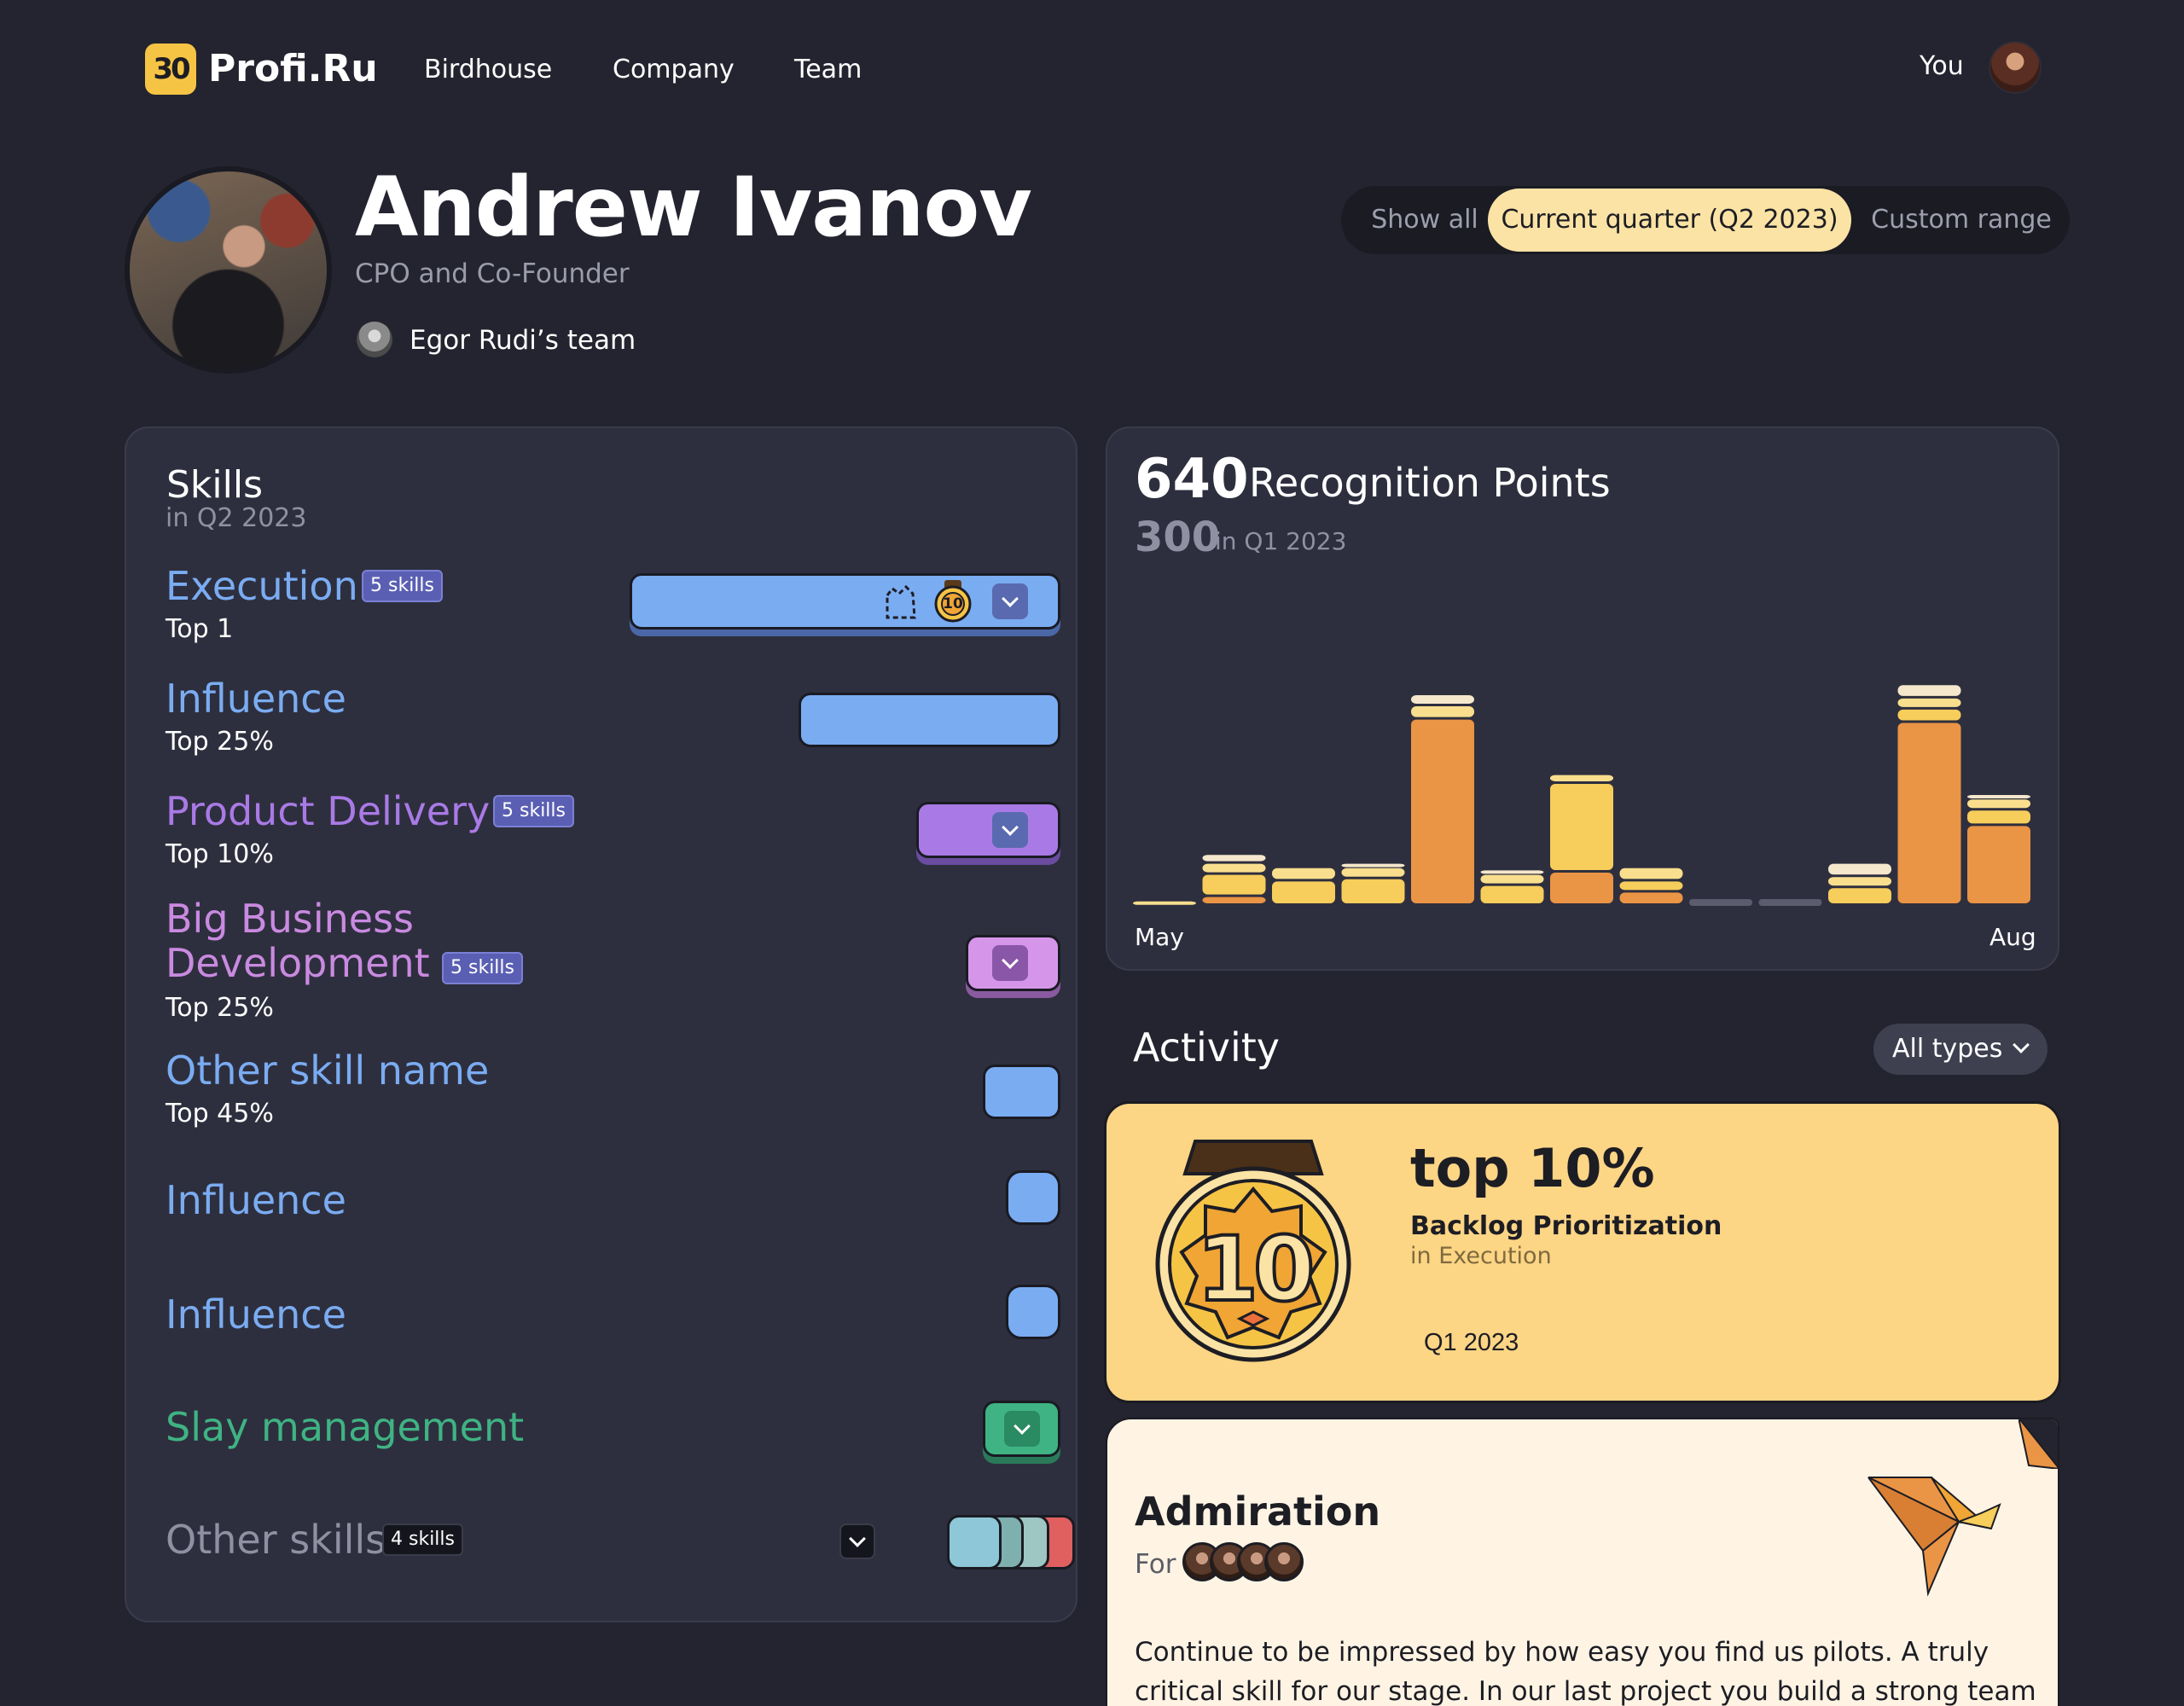 This screenshot has height=1706, width=2184. I want to click on skill-bar-product-delivery, so click(988, 830).